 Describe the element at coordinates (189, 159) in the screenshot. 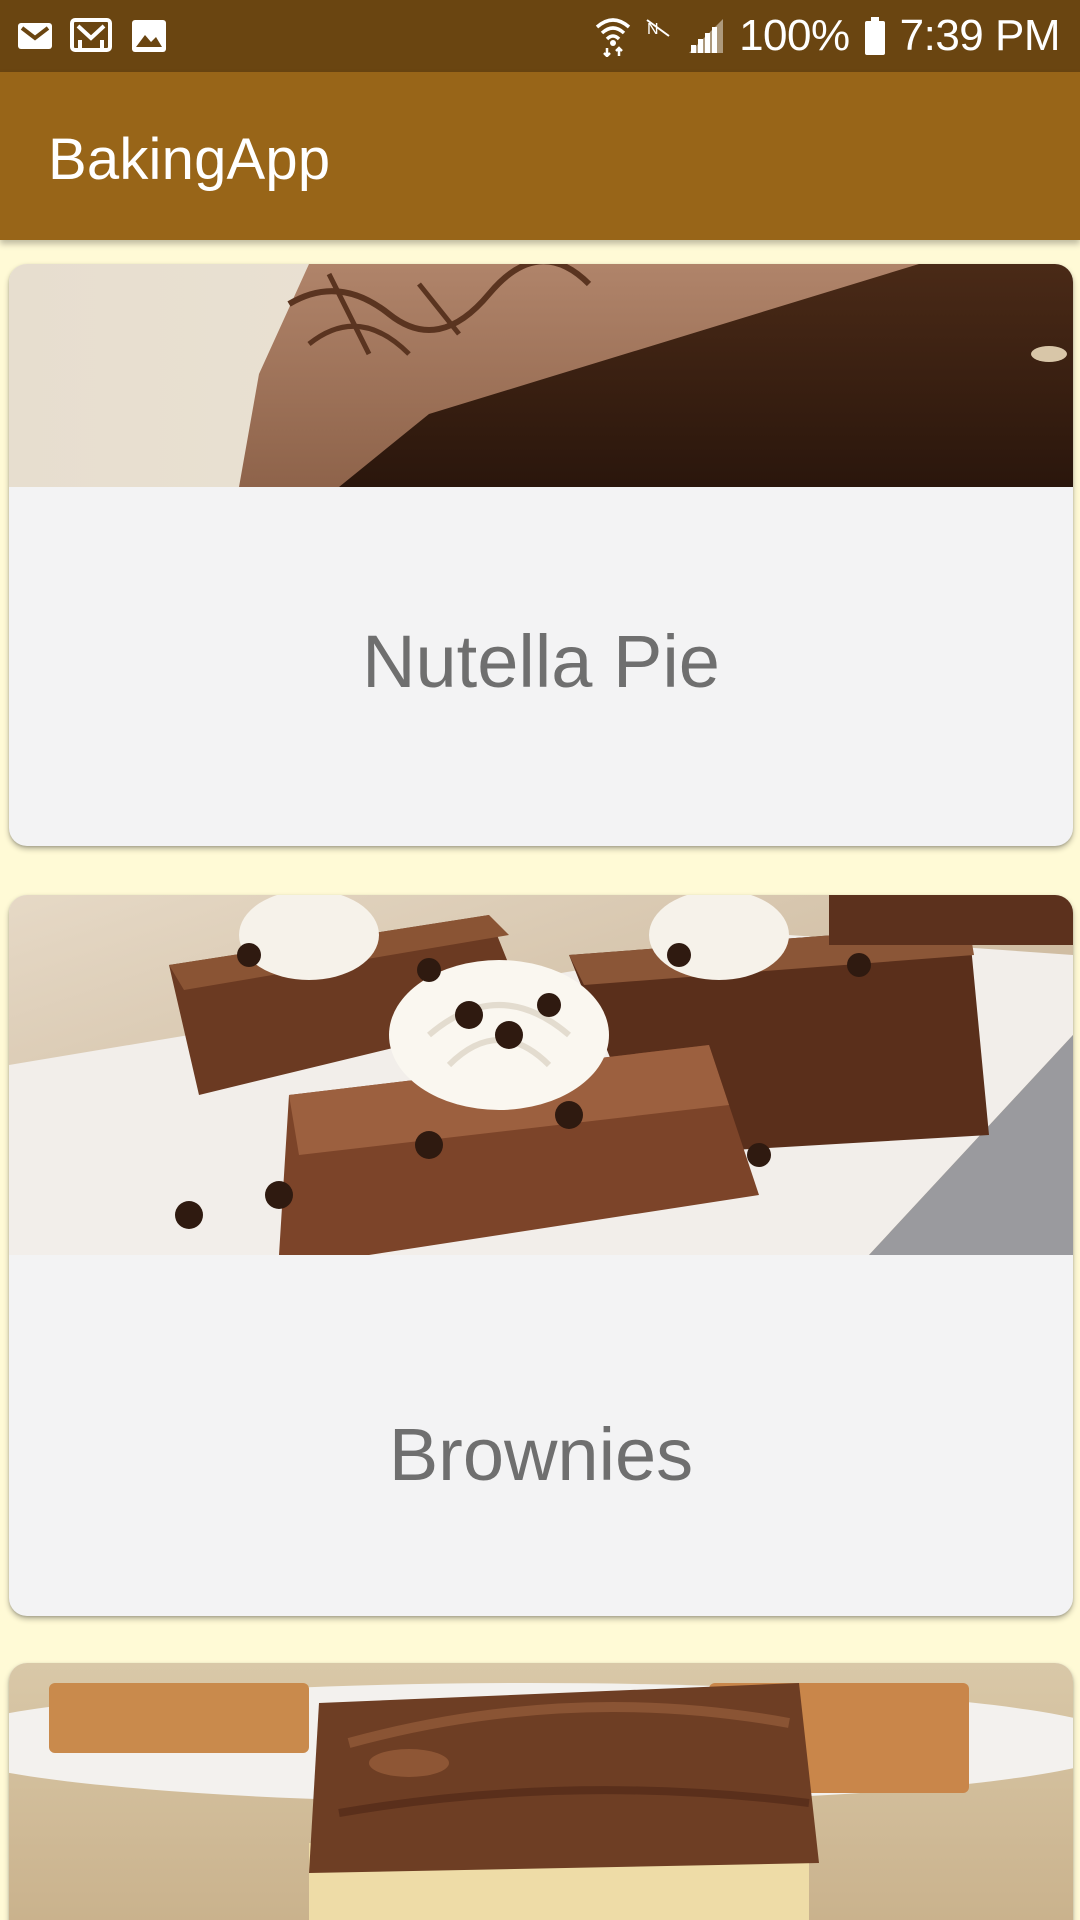

I see `app-title: BakingApp` at that location.